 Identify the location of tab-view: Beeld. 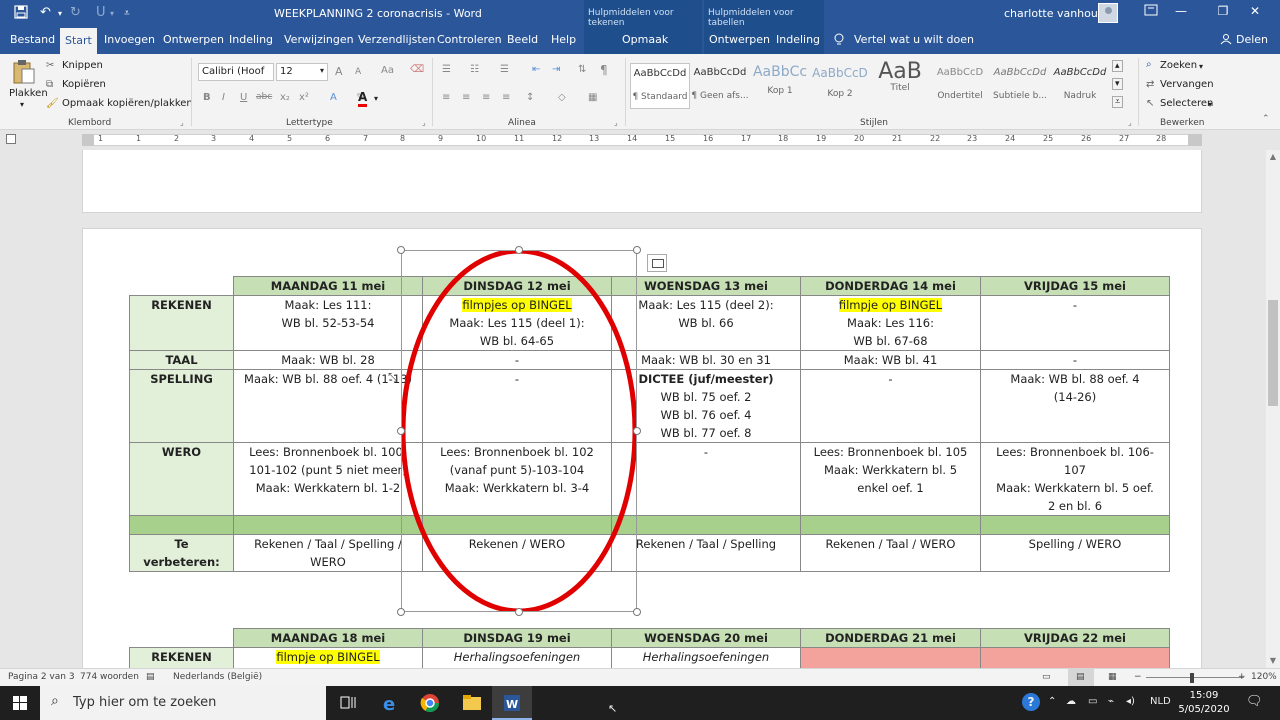
(522, 39).